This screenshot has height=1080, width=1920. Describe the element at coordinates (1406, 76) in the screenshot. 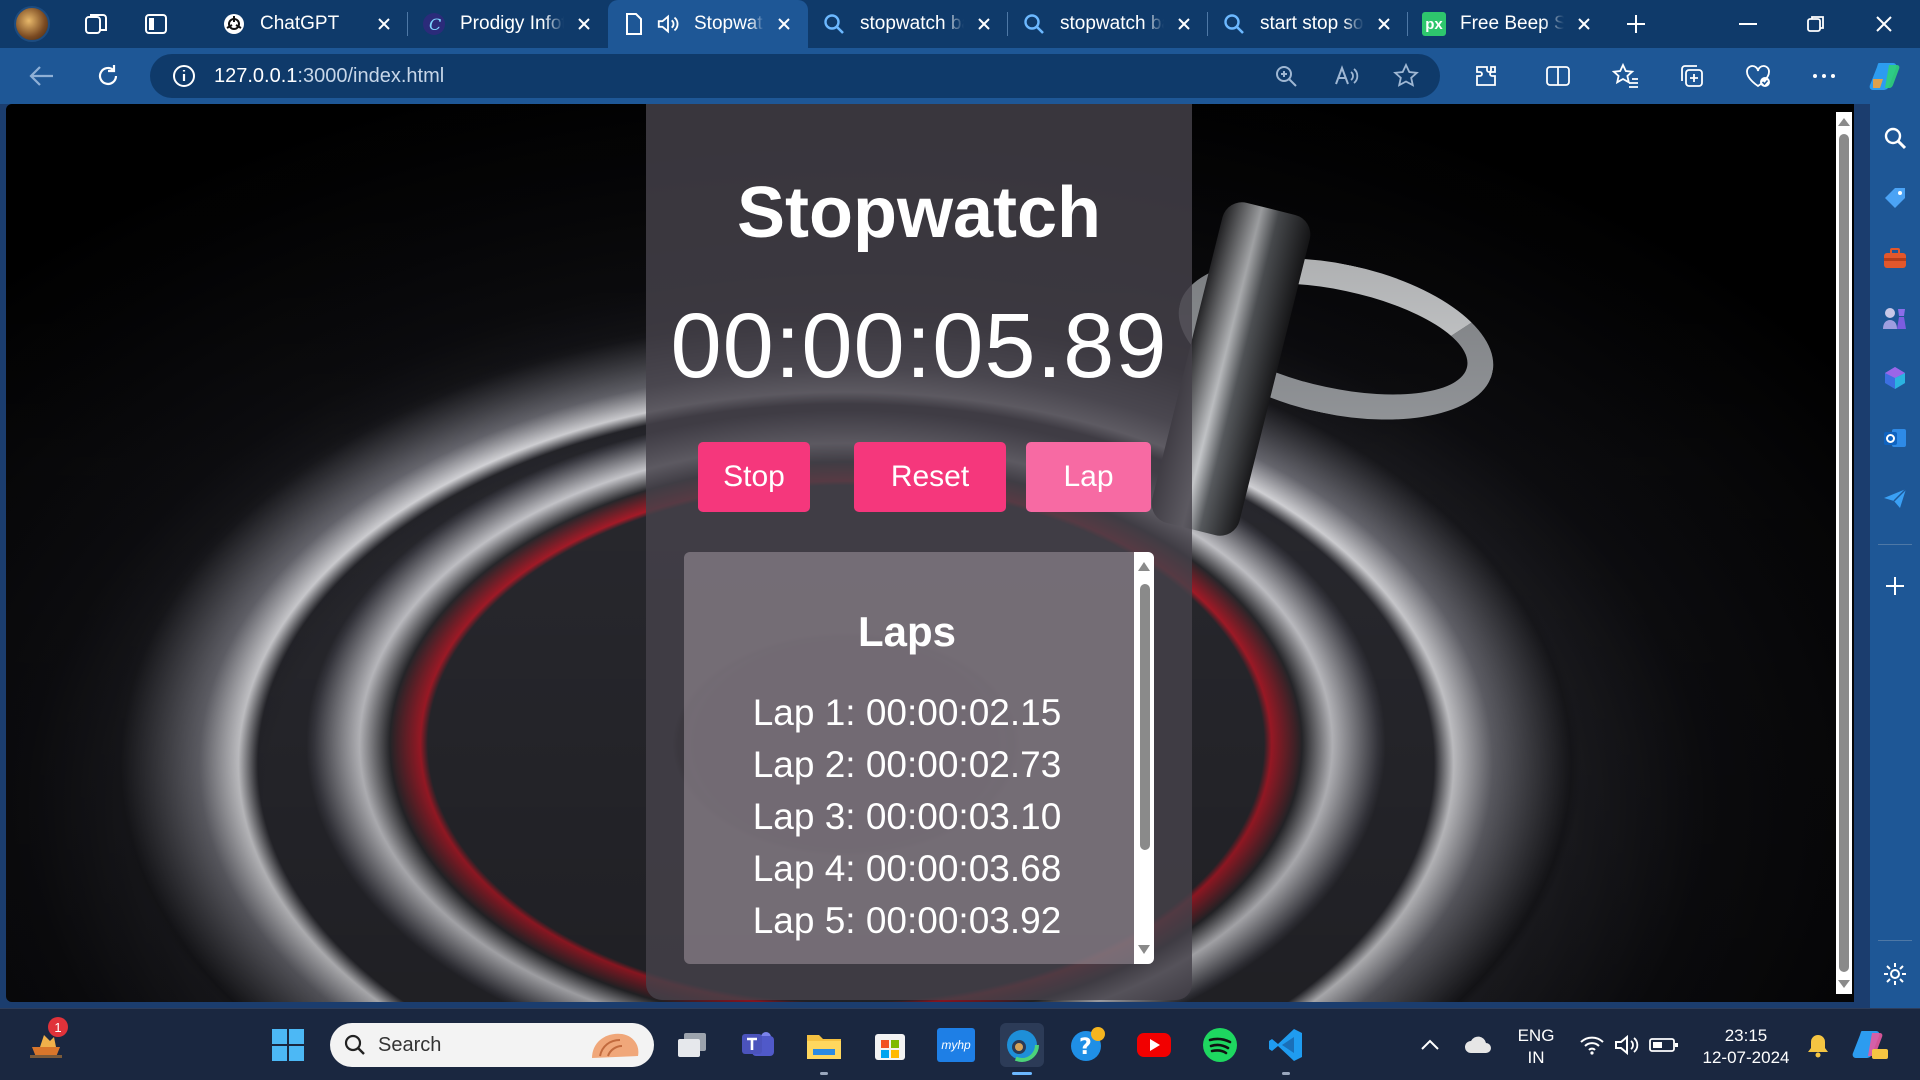

I see `favorite-star-icon` at that location.